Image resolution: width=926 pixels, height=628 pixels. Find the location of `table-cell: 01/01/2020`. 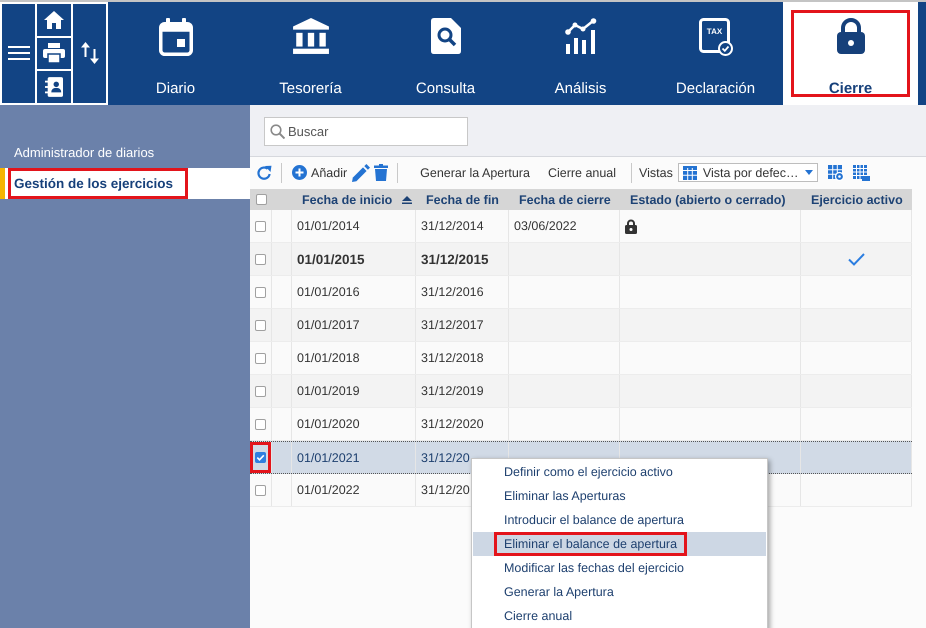

table-cell: 01/01/2020 is located at coordinates (328, 424).